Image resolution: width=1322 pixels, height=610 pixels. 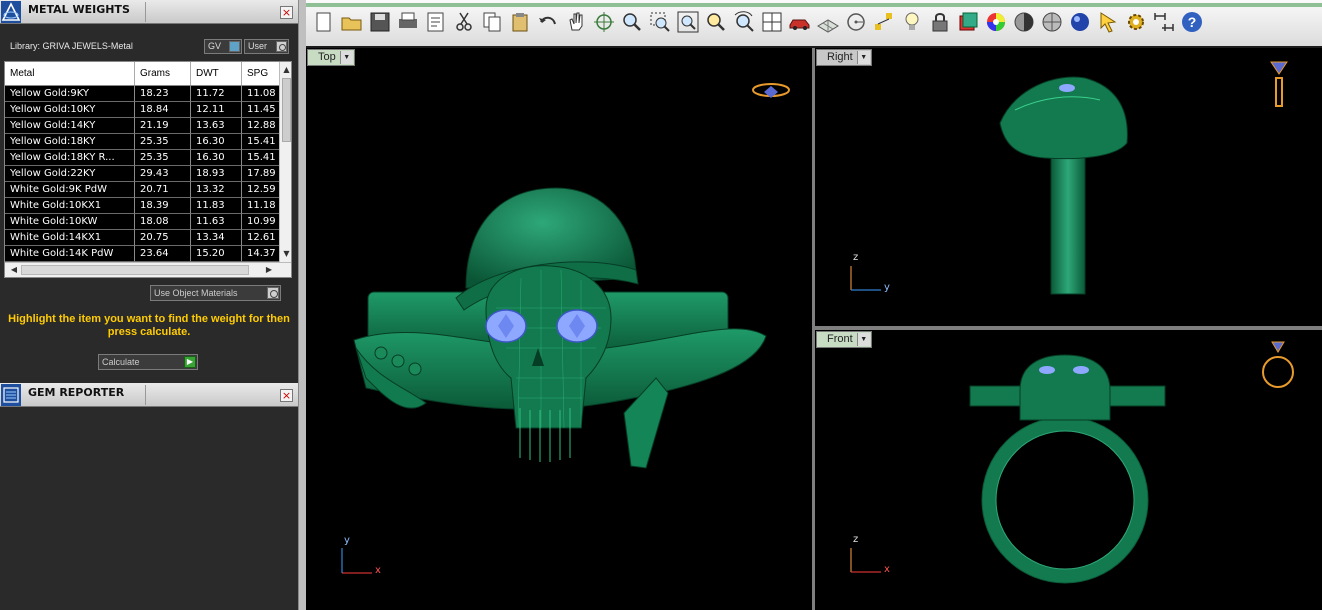 What do you see at coordinates (163, 73) in the screenshot?
I see `col-header-grams: Grams` at bounding box center [163, 73].